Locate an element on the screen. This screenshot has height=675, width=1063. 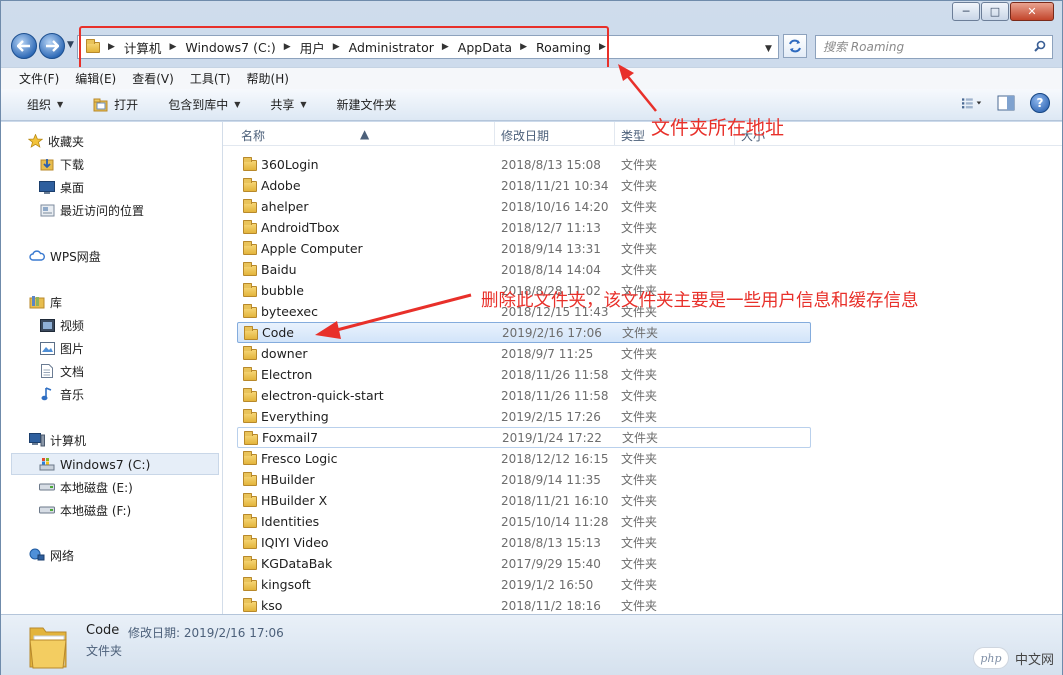
file-row: Adobe 2018/11/21 10:34 文件夹 is located at coordinates (524, 185).